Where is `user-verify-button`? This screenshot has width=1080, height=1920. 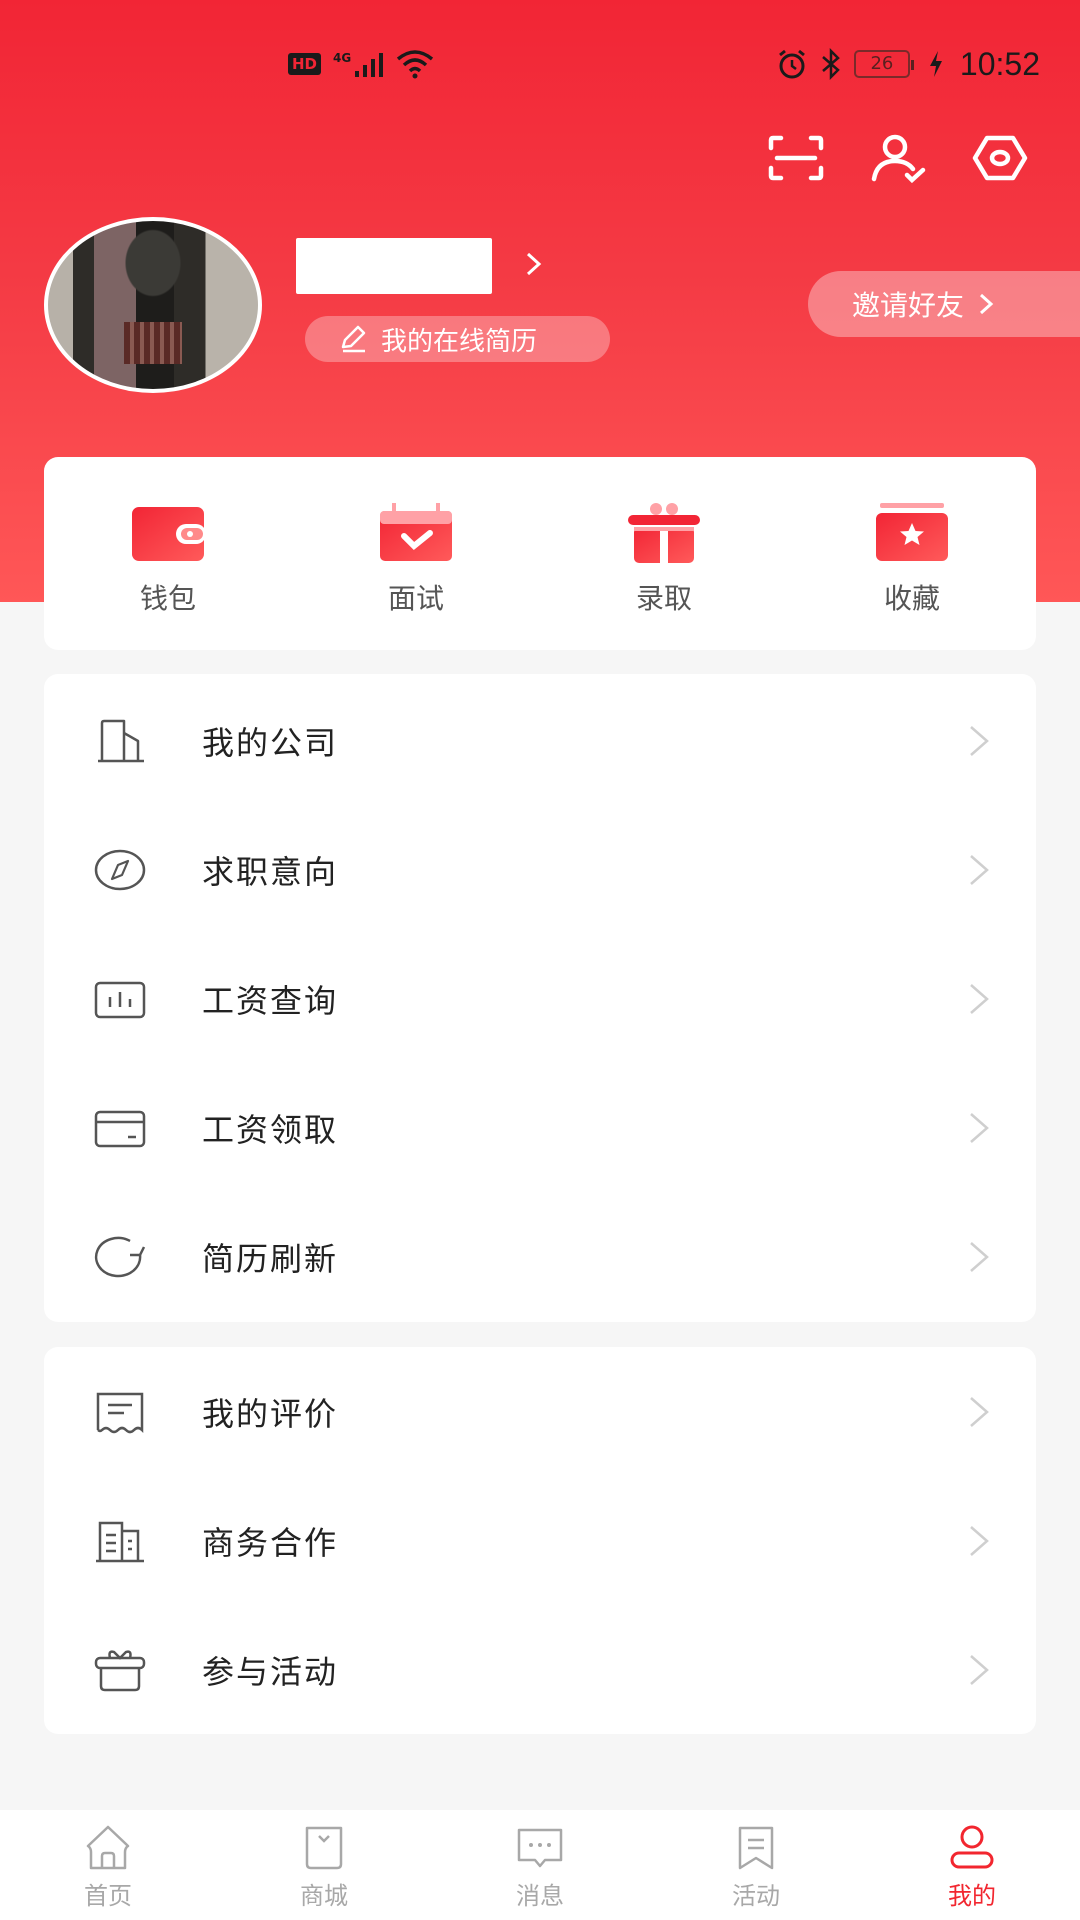
user-verify-button is located at coordinates (898, 158).